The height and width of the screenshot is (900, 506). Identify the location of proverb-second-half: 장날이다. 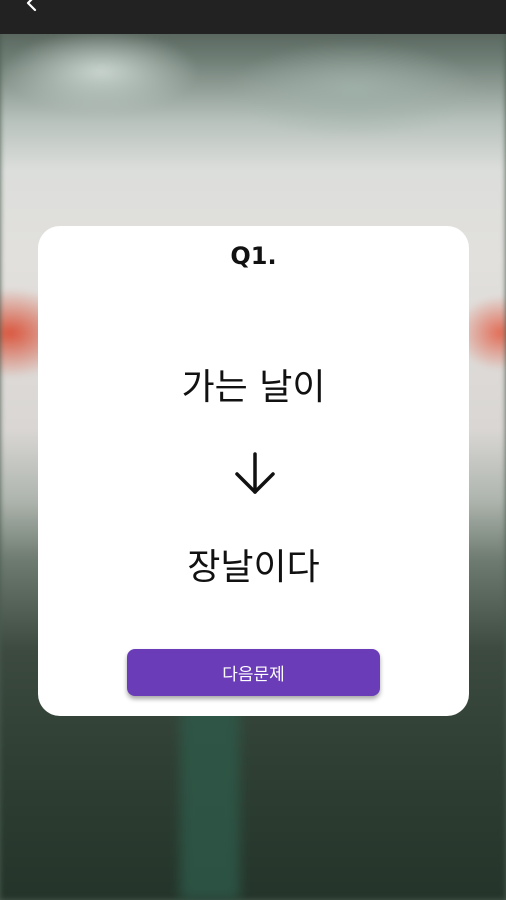
(253, 567).